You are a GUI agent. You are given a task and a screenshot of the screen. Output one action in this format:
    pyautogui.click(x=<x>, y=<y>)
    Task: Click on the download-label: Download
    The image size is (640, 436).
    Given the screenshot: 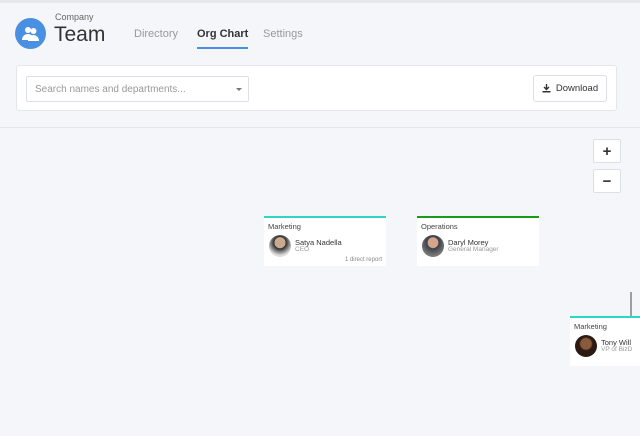 What is the action you would take?
    pyautogui.click(x=577, y=88)
    